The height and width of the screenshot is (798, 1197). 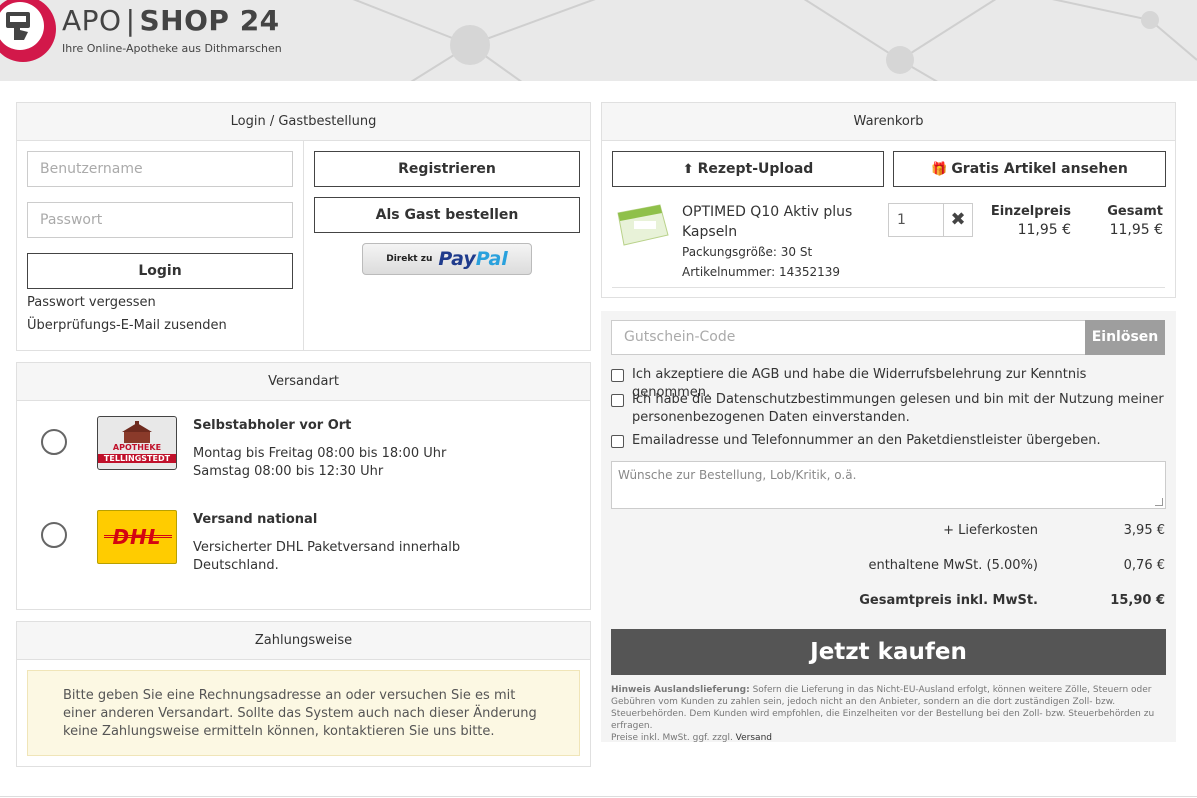 I want to click on cart-divider, so click(x=888, y=287).